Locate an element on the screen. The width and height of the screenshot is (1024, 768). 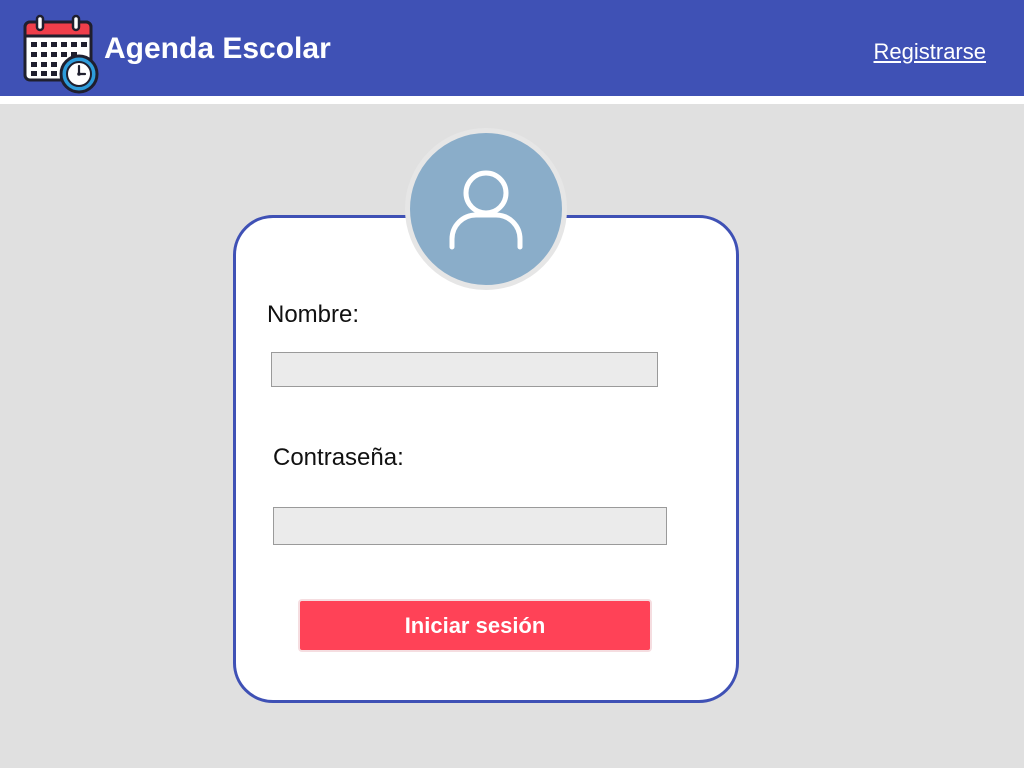
app-title: Agenda Escolar is located at coordinates (217, 48).